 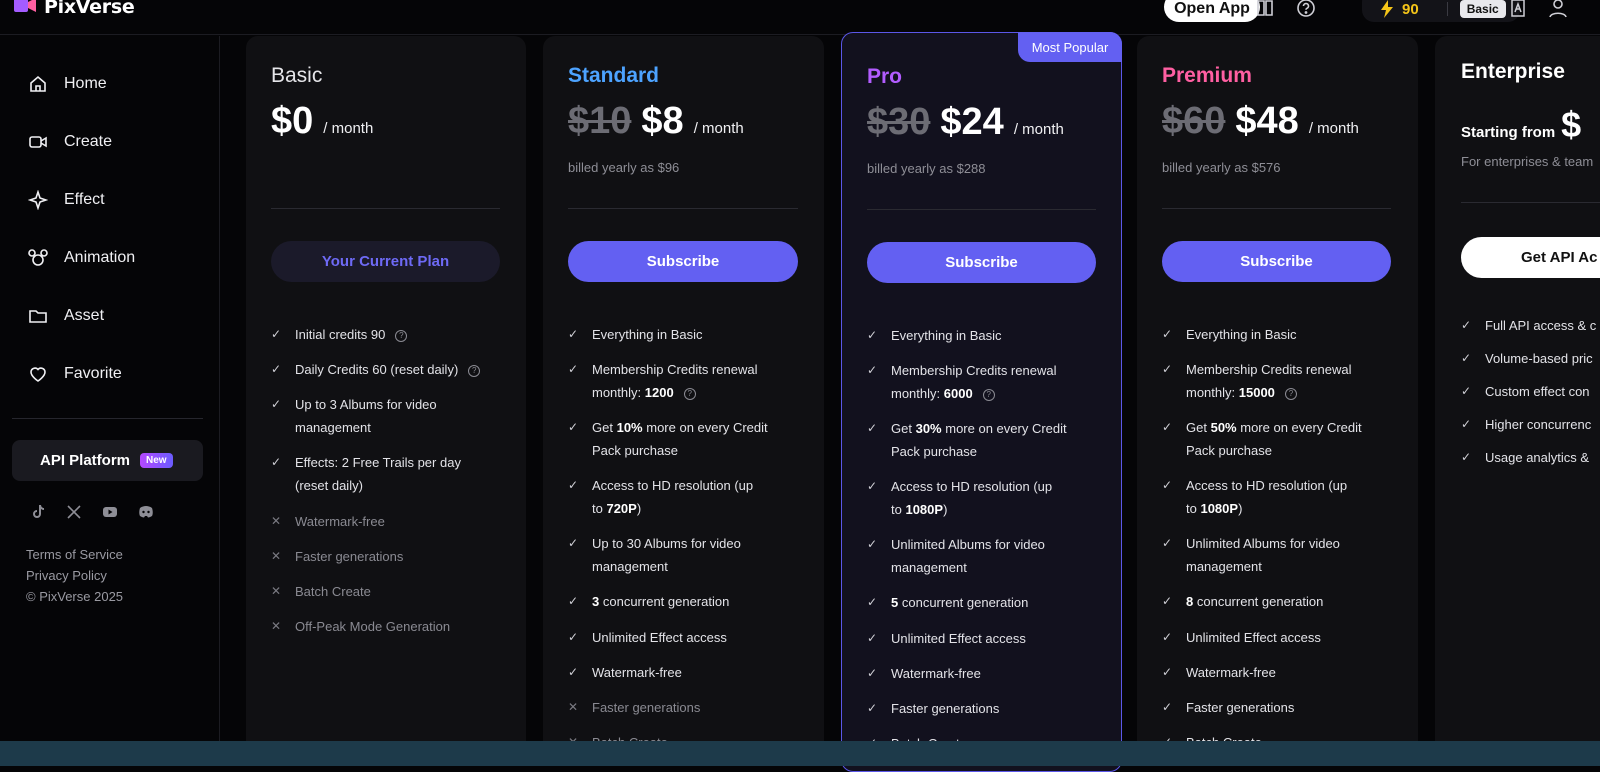 I want to click on price: $8, so click(x=662, y=121).